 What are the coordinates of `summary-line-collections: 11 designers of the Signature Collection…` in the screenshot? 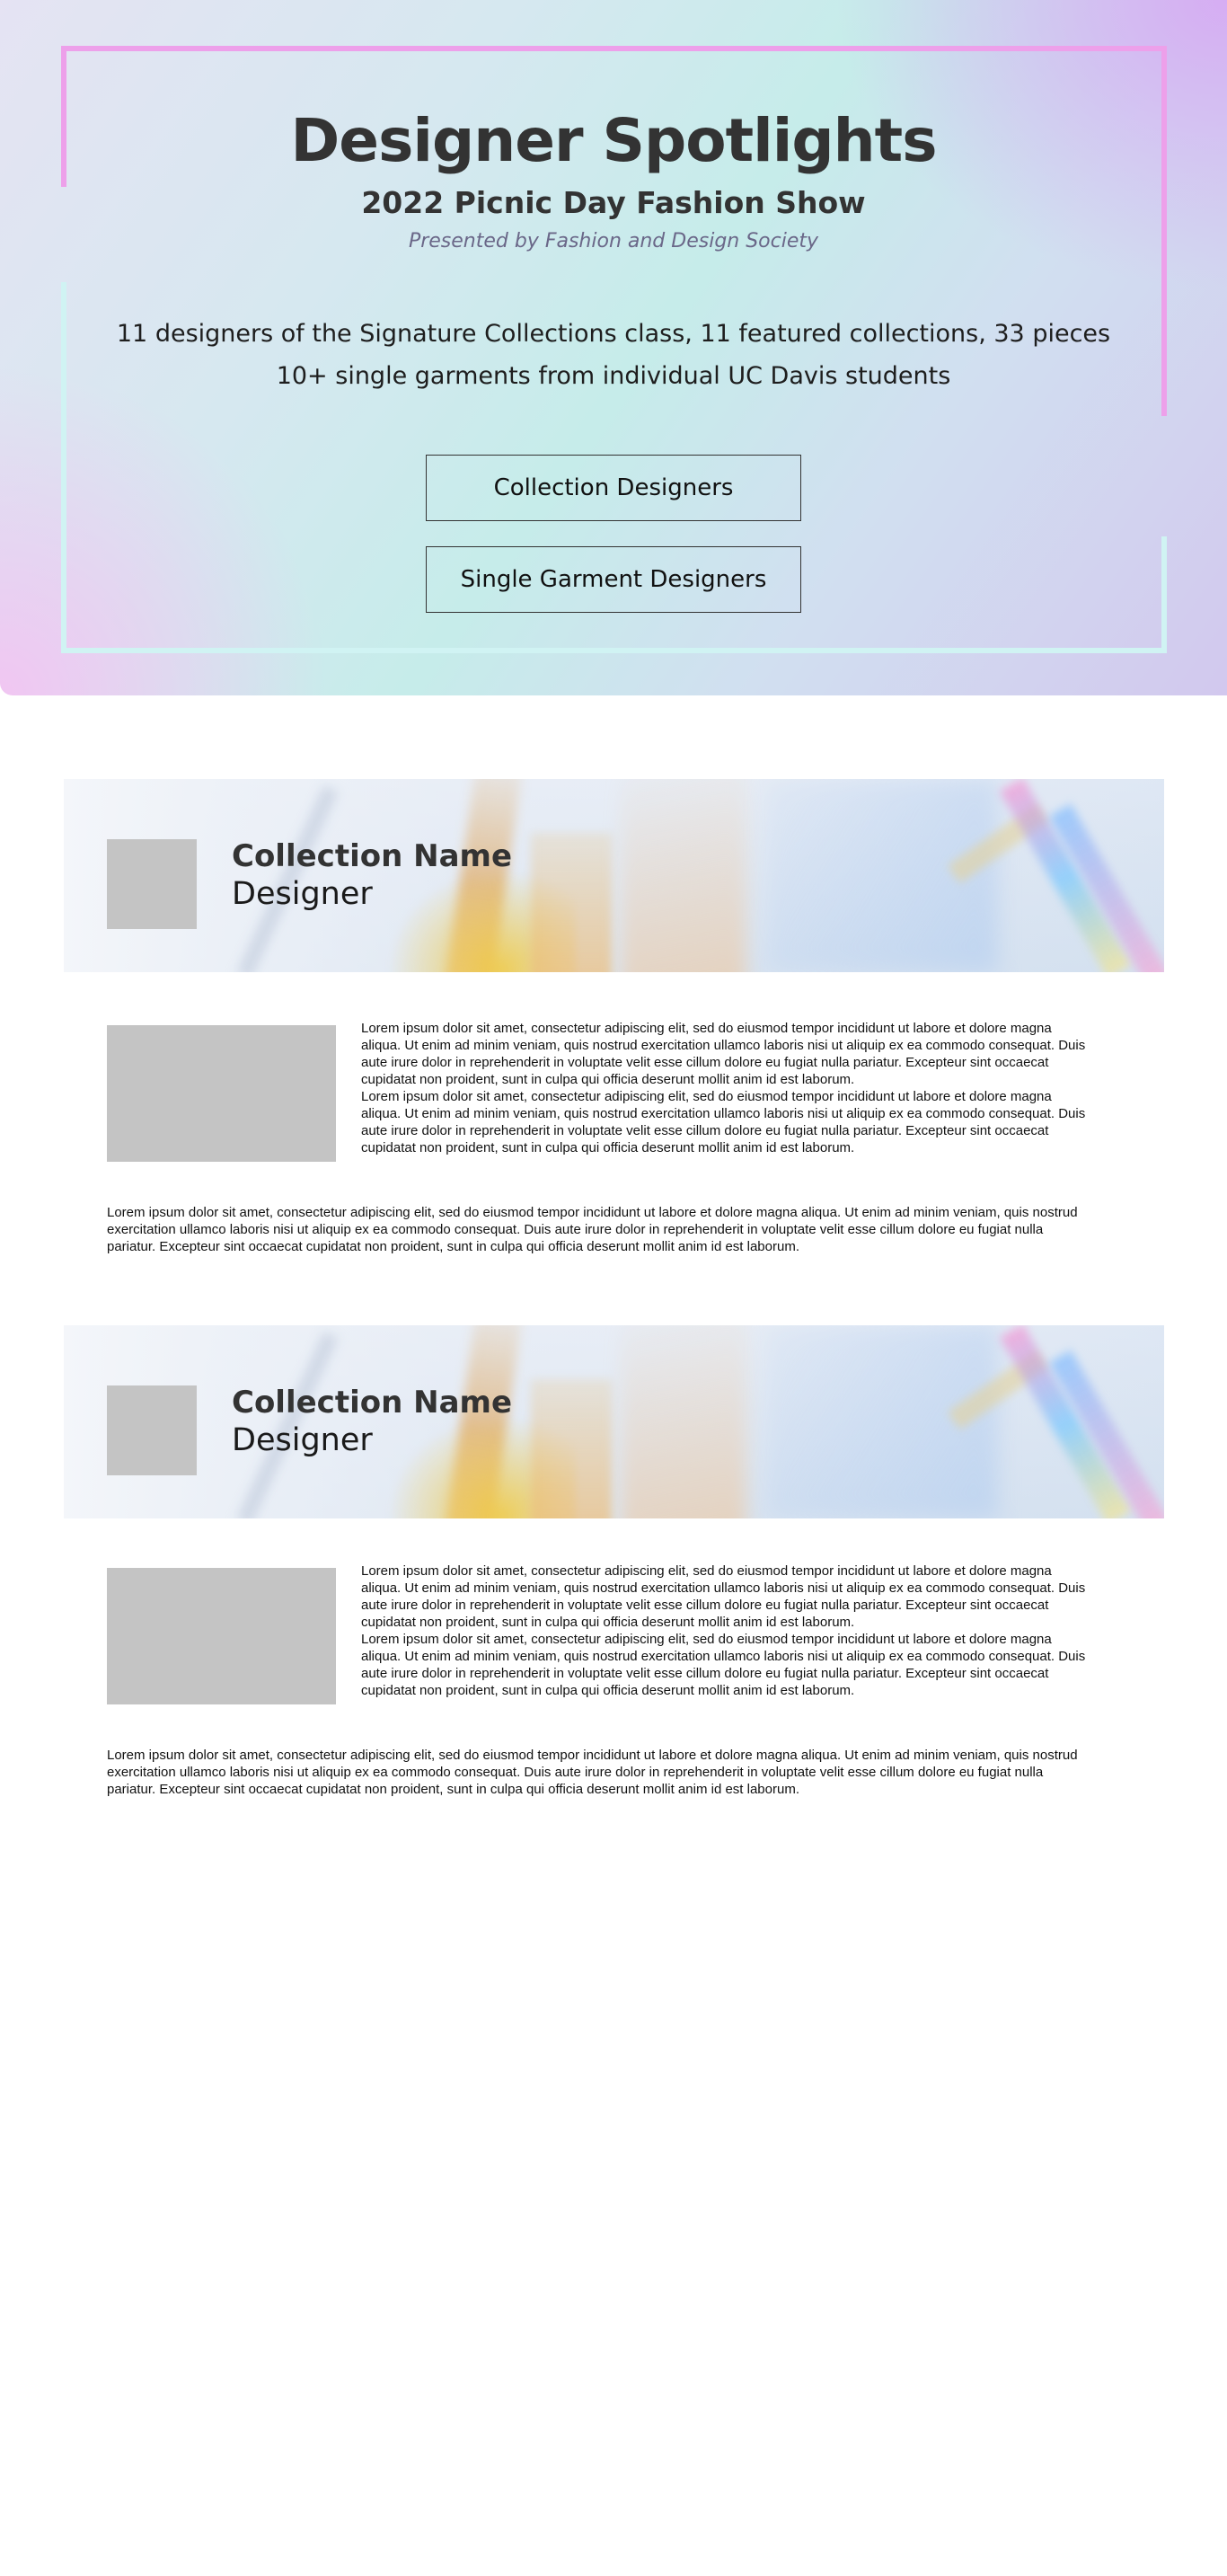 It's located at (613, 334).